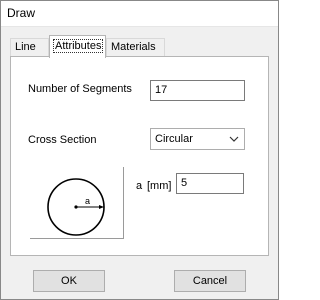 Image resolution: width=320 pixels, height=300 pixels. What do you see at coordinates (210, 281) in the screenshot?
I see `cancel-button: Cancel` at bounding box center [210, 281].